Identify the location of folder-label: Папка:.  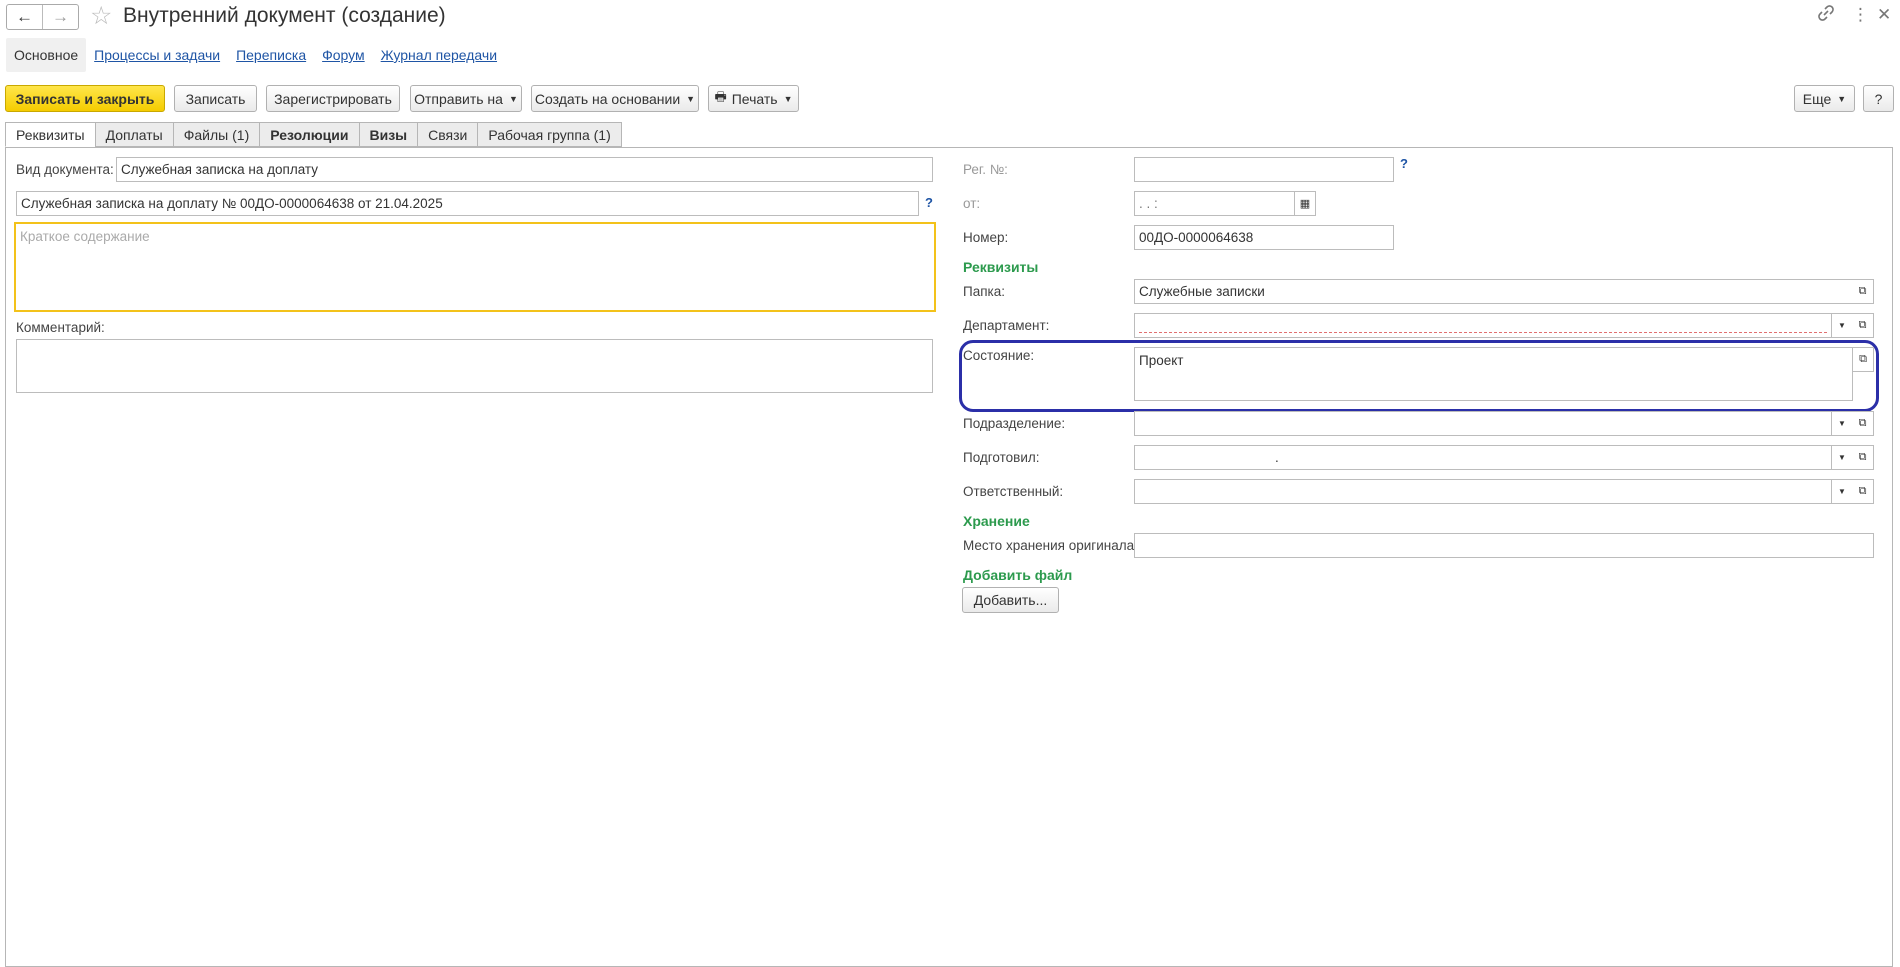
(984, 291).